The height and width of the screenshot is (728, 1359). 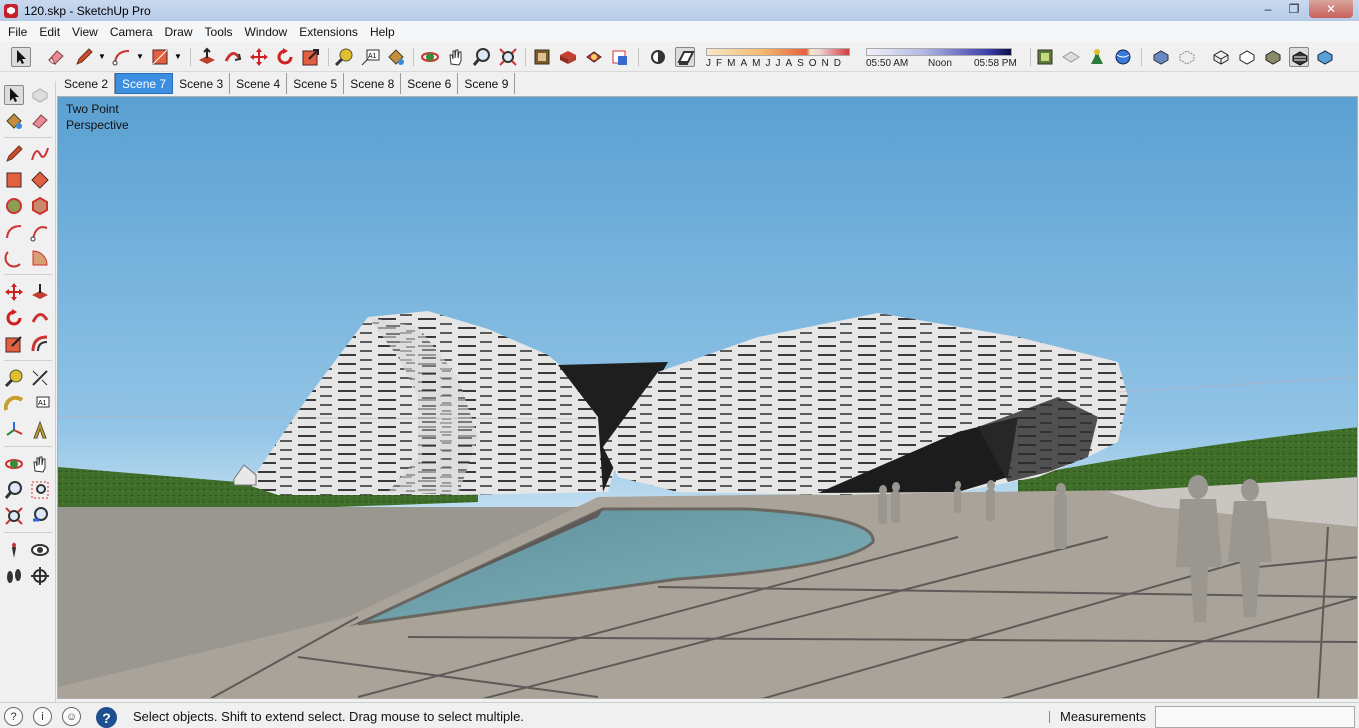 What do you see at coordinates (1221, 57) in the screenshot?
I see `wireframe-icon` at bounding box center [1221, 57].